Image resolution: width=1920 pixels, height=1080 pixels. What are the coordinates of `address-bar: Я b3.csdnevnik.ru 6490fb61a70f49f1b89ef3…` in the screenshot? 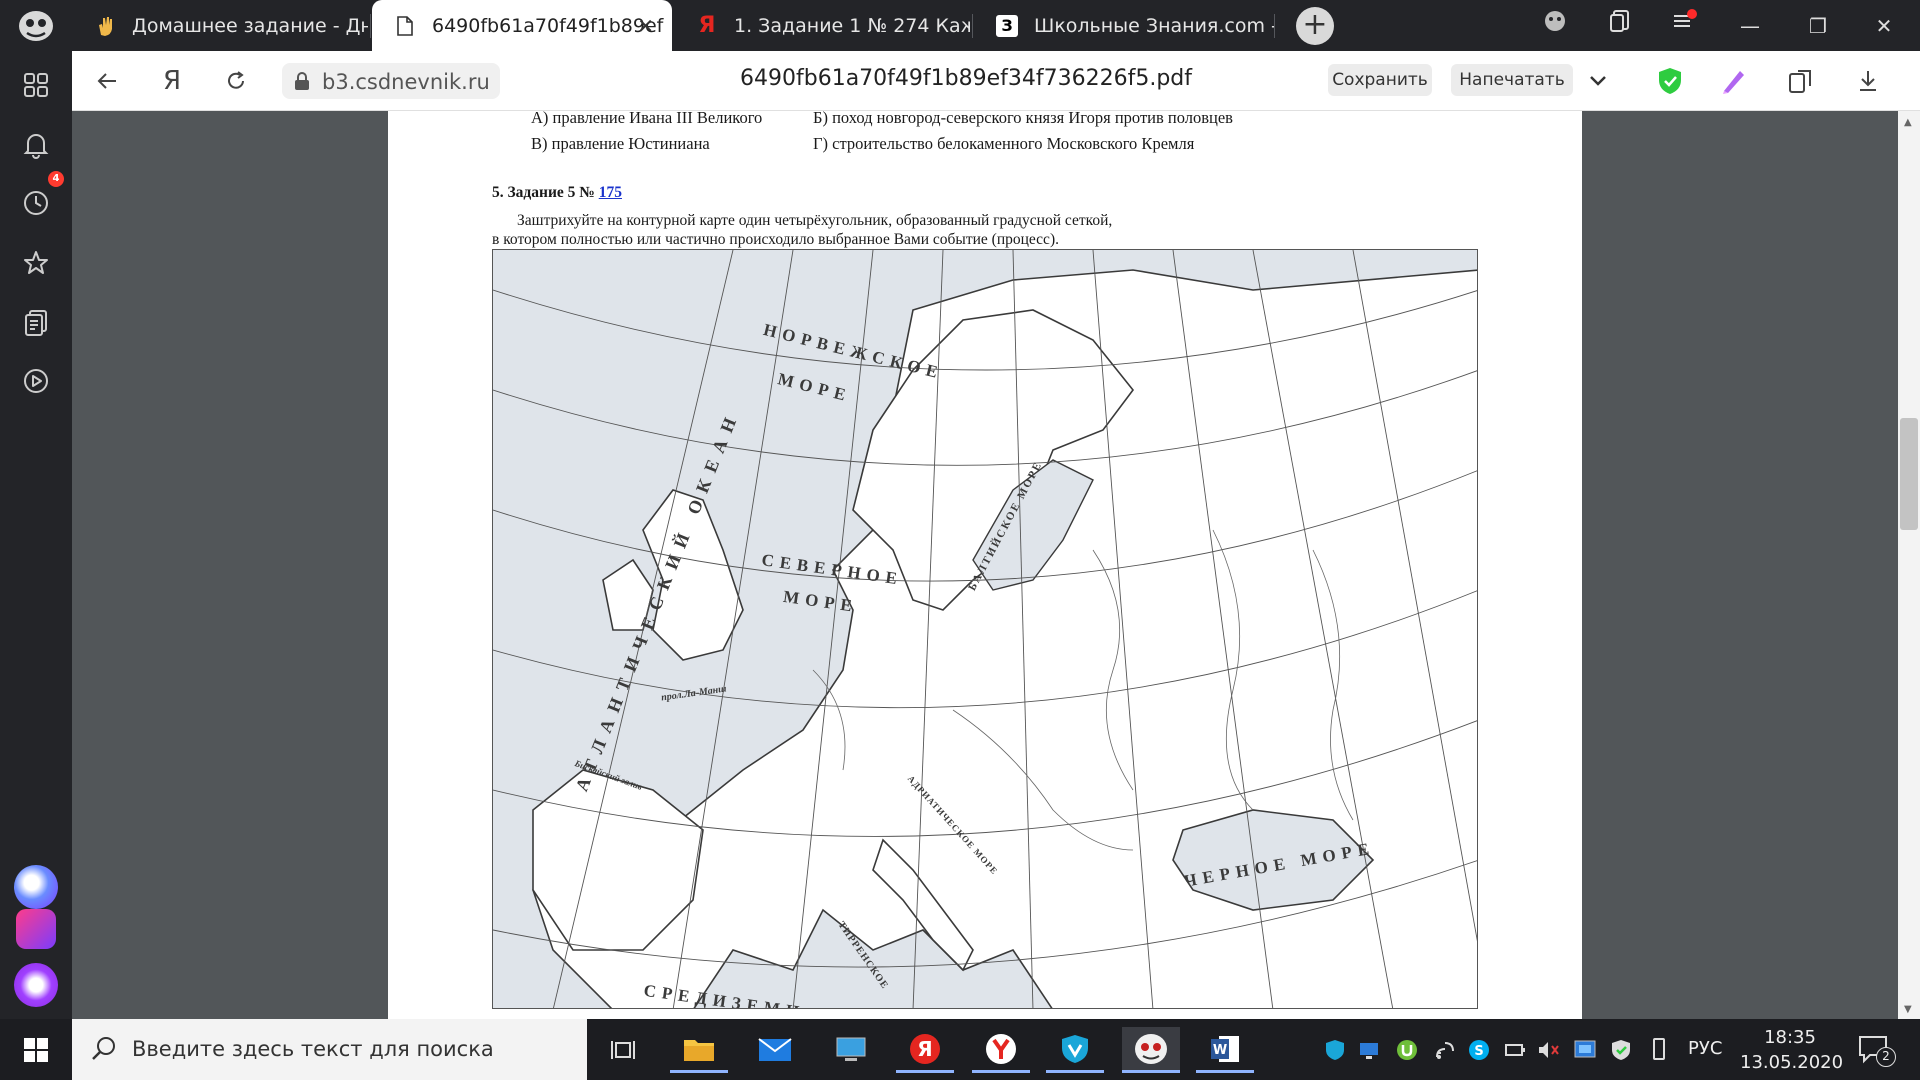 It's located at (996, 81).